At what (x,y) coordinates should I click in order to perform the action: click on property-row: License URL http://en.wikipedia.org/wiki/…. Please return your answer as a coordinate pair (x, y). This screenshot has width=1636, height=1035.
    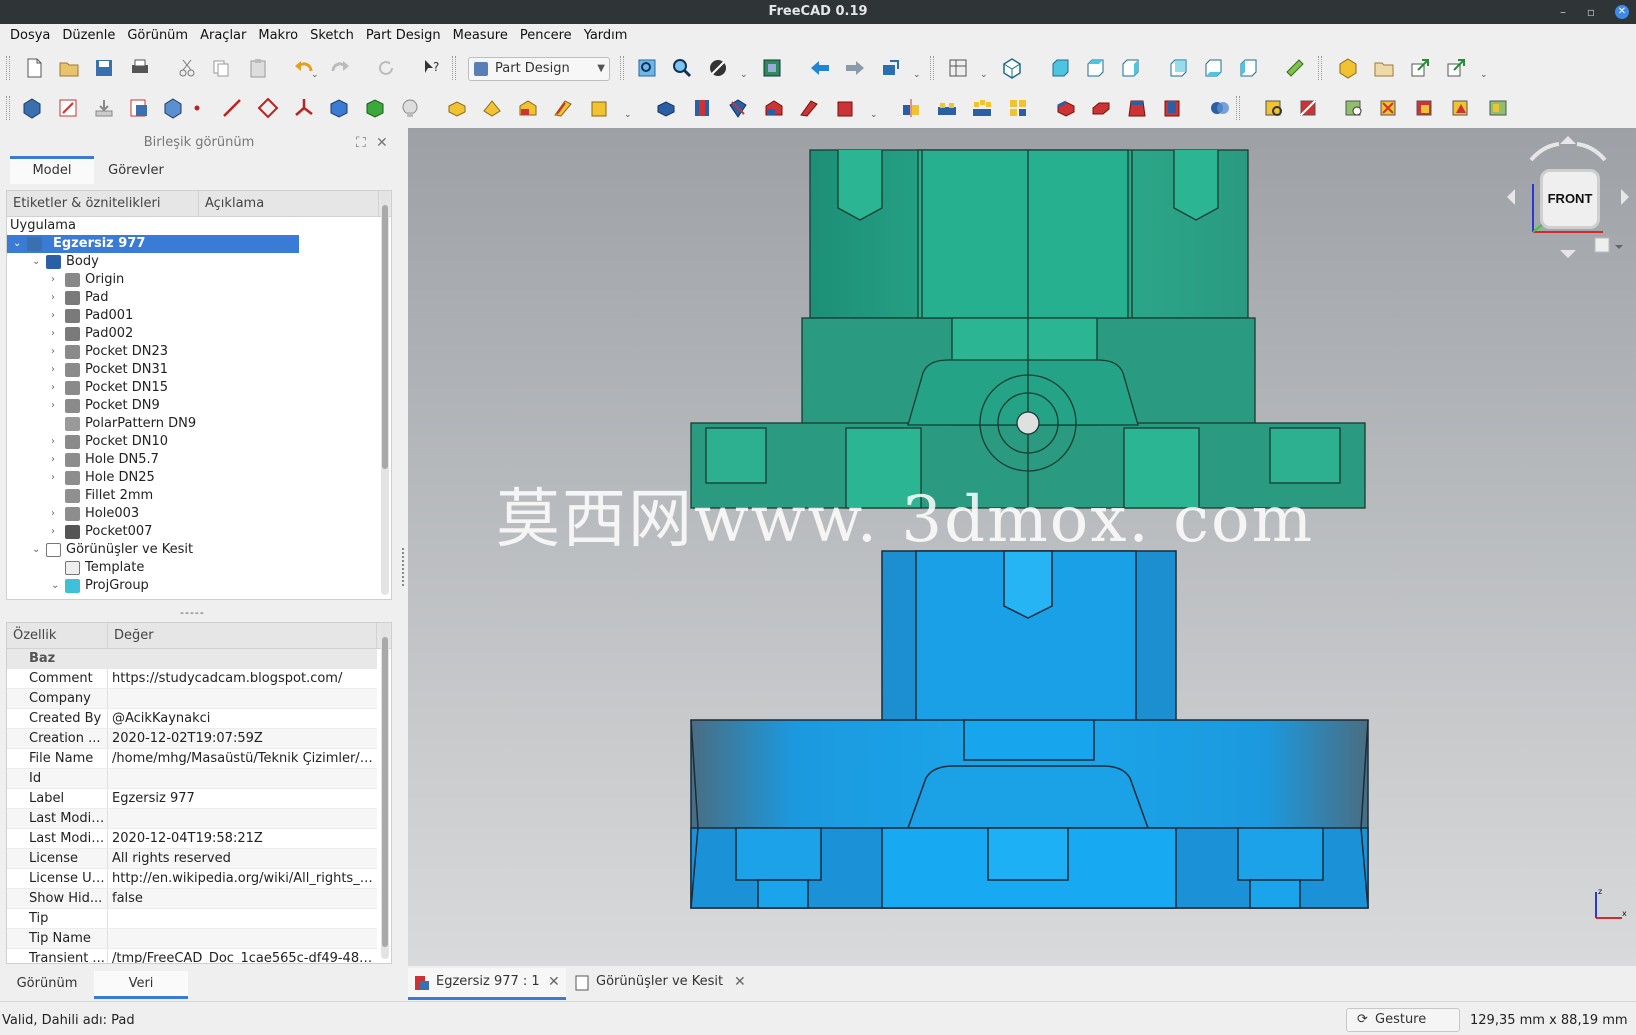
    Looking at the image, I should click on (192, 879).